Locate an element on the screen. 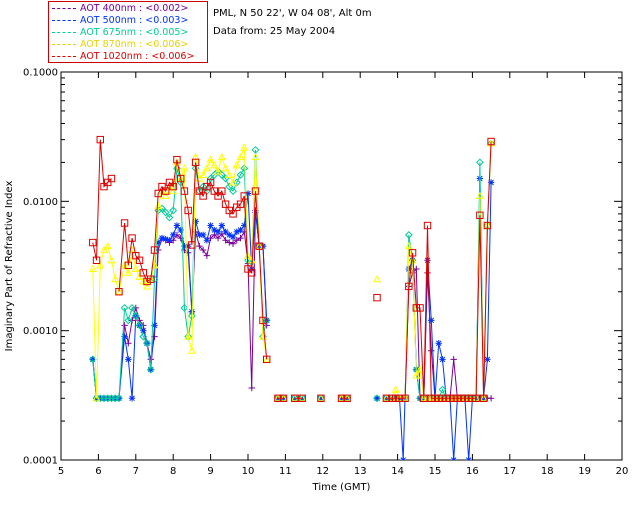  x-tick-label: 18 is located at coordinates (547, 471).